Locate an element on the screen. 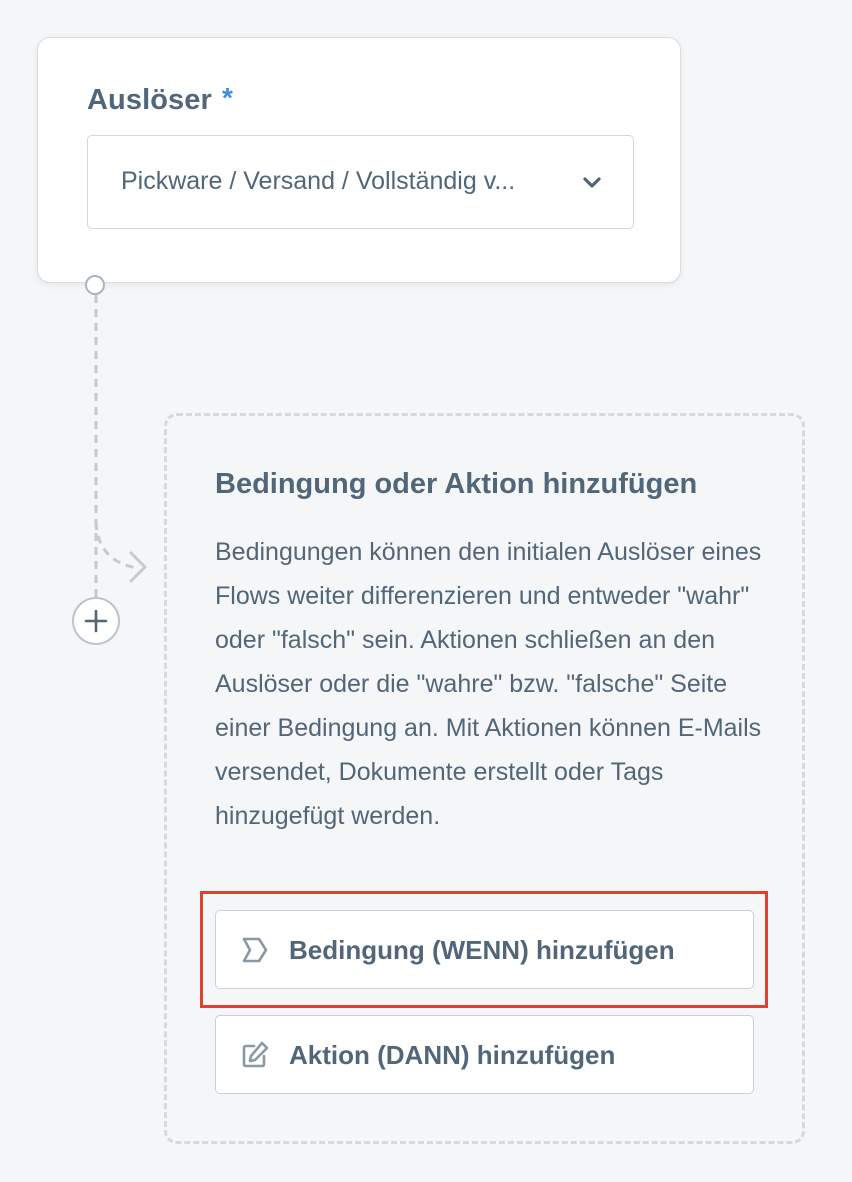  trigger-label: Auslöser is located at coordinates (149, 100).